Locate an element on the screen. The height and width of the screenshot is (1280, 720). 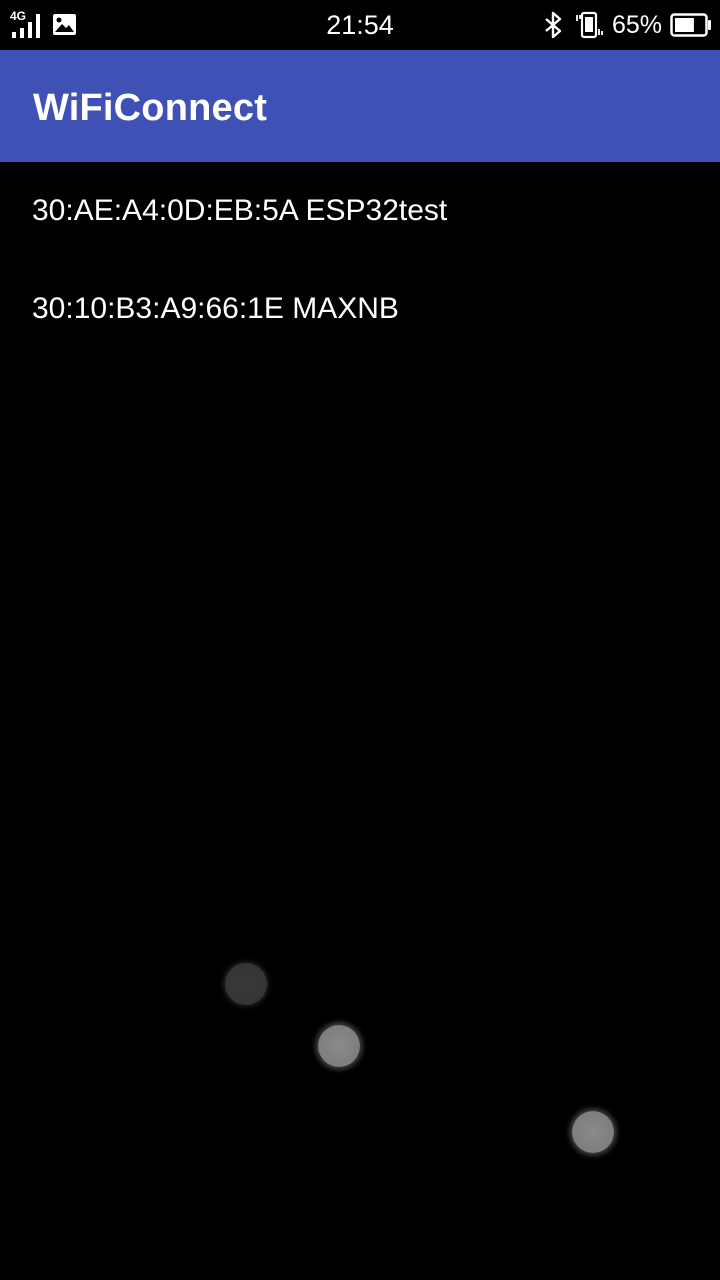
status-bar: 4G 21:54 65% is located at coordinates (360, 25).